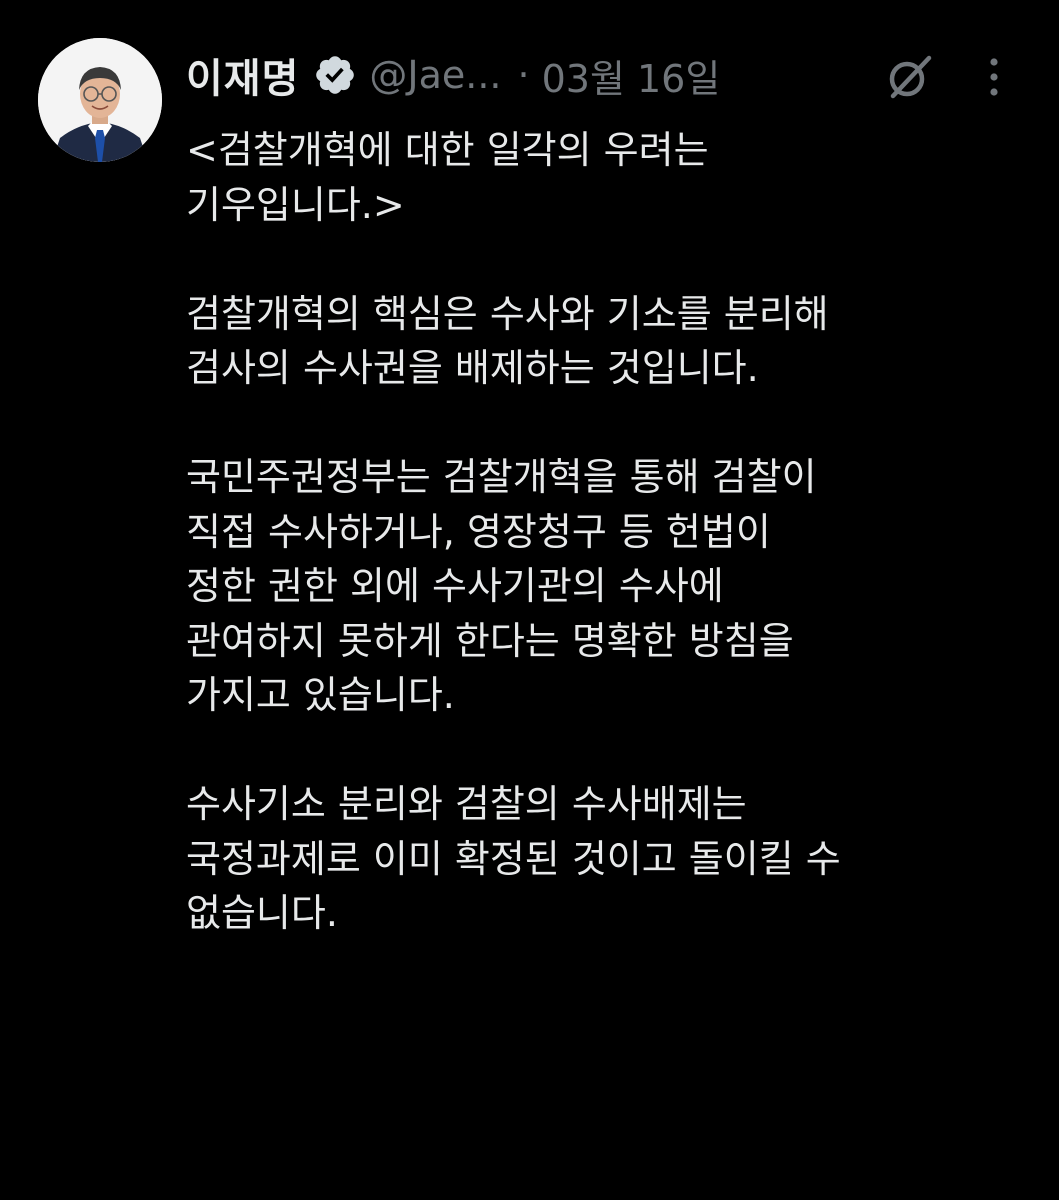  I want to click on post-text-line: 없습니다., so click(262, 913).